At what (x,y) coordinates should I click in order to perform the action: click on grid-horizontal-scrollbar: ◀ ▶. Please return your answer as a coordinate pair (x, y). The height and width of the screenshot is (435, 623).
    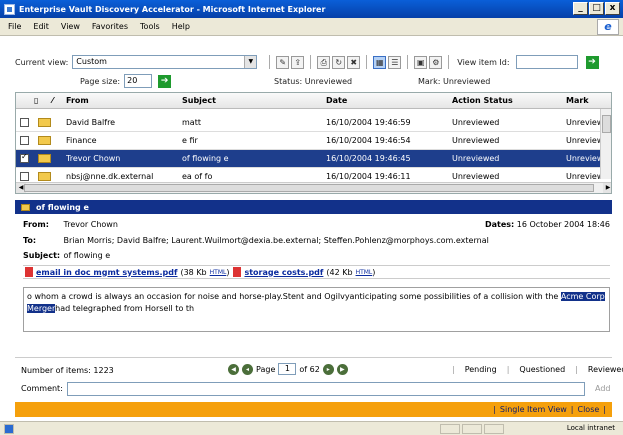
    Looking at the image, I should click on (313, 187).